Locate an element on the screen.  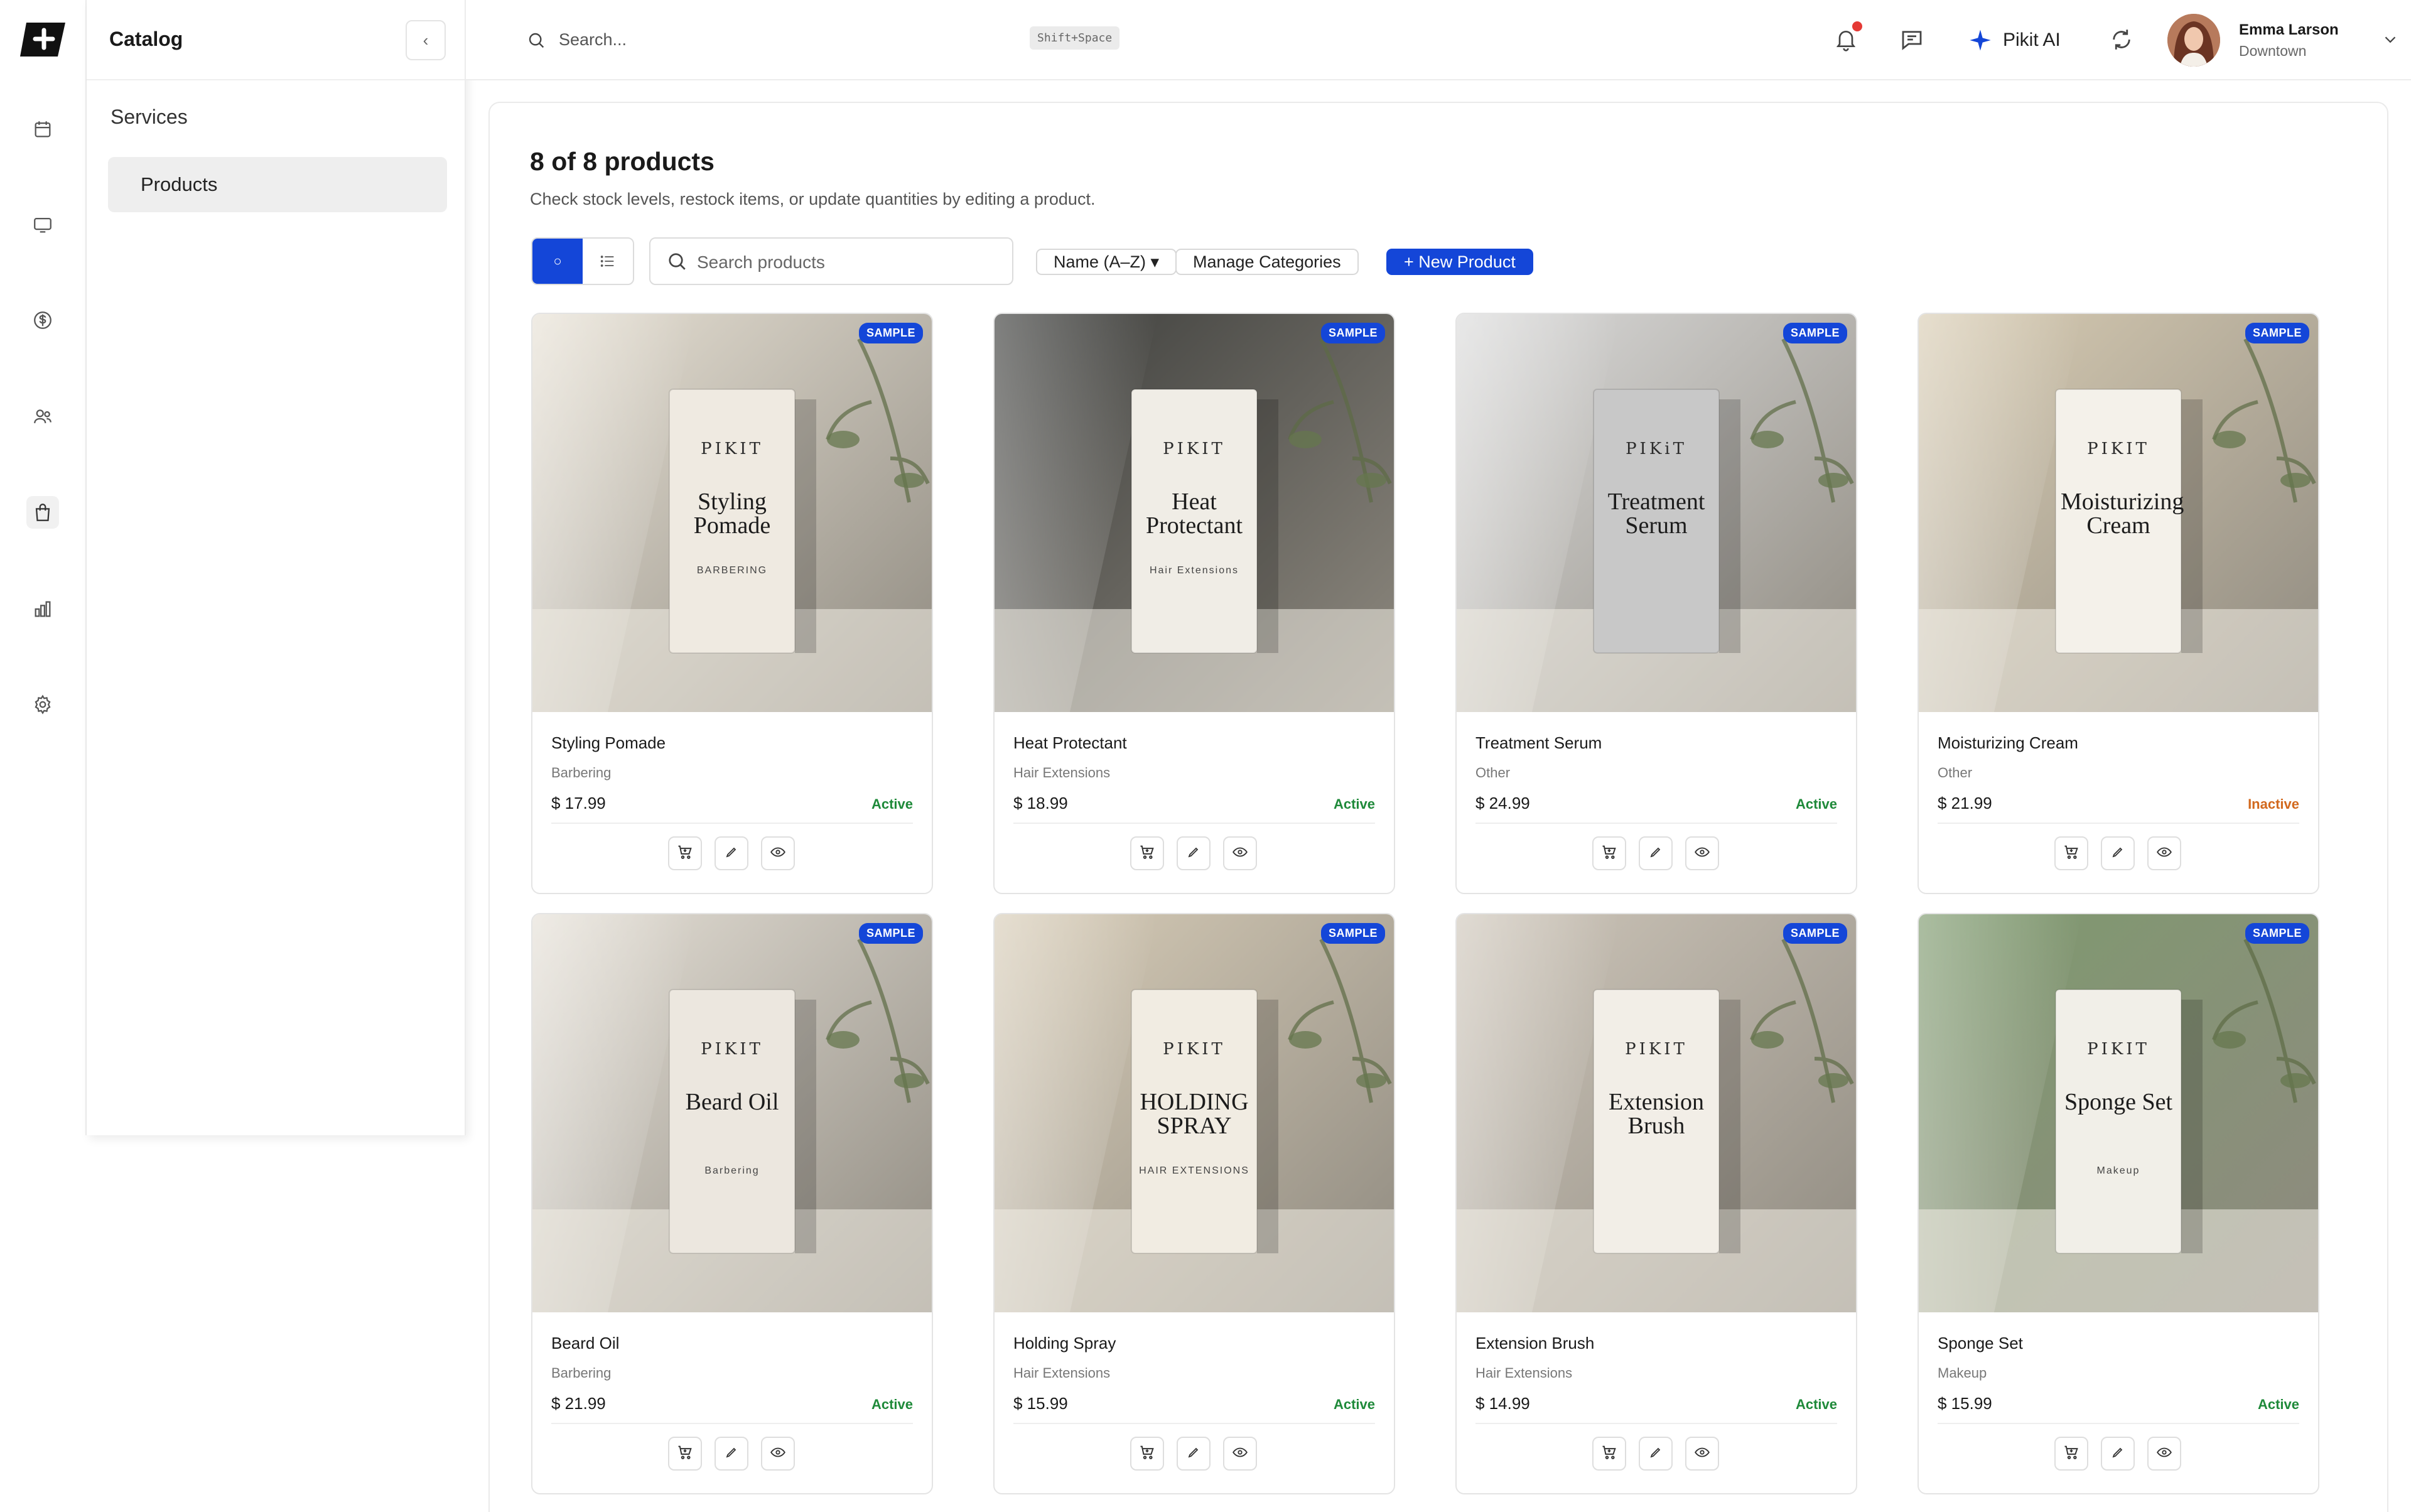
product-name: Styling Pomade is located at coordinates (608, 743).